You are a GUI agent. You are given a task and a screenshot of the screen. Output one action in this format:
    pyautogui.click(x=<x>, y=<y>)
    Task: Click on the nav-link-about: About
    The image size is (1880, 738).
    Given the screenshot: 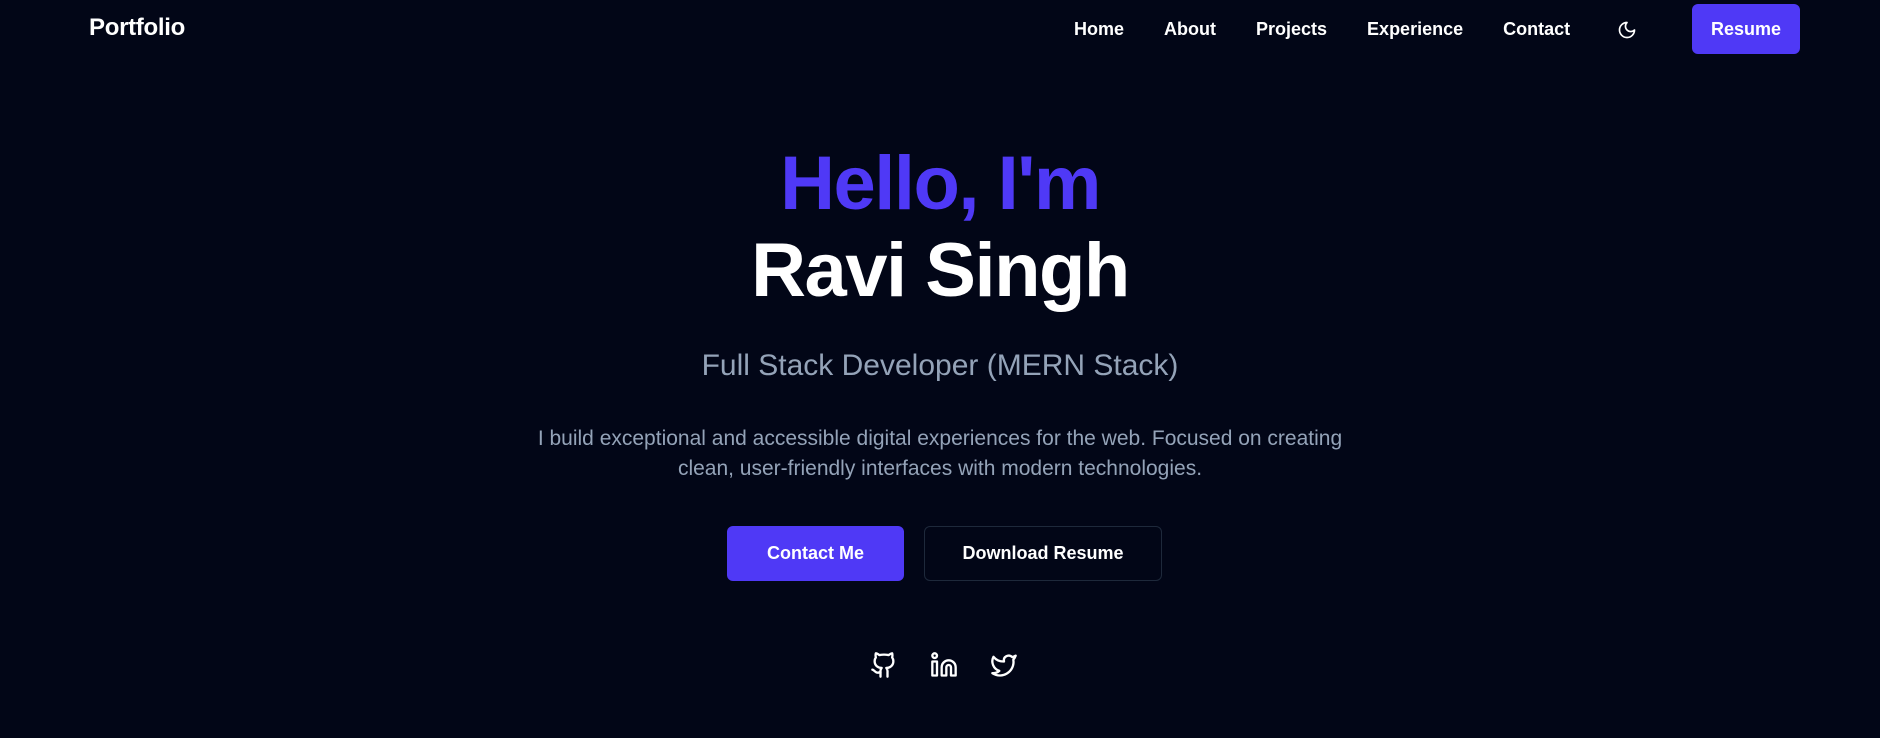 What is the action you would take?
    pyautogui.click(x=1190, y=29)
    